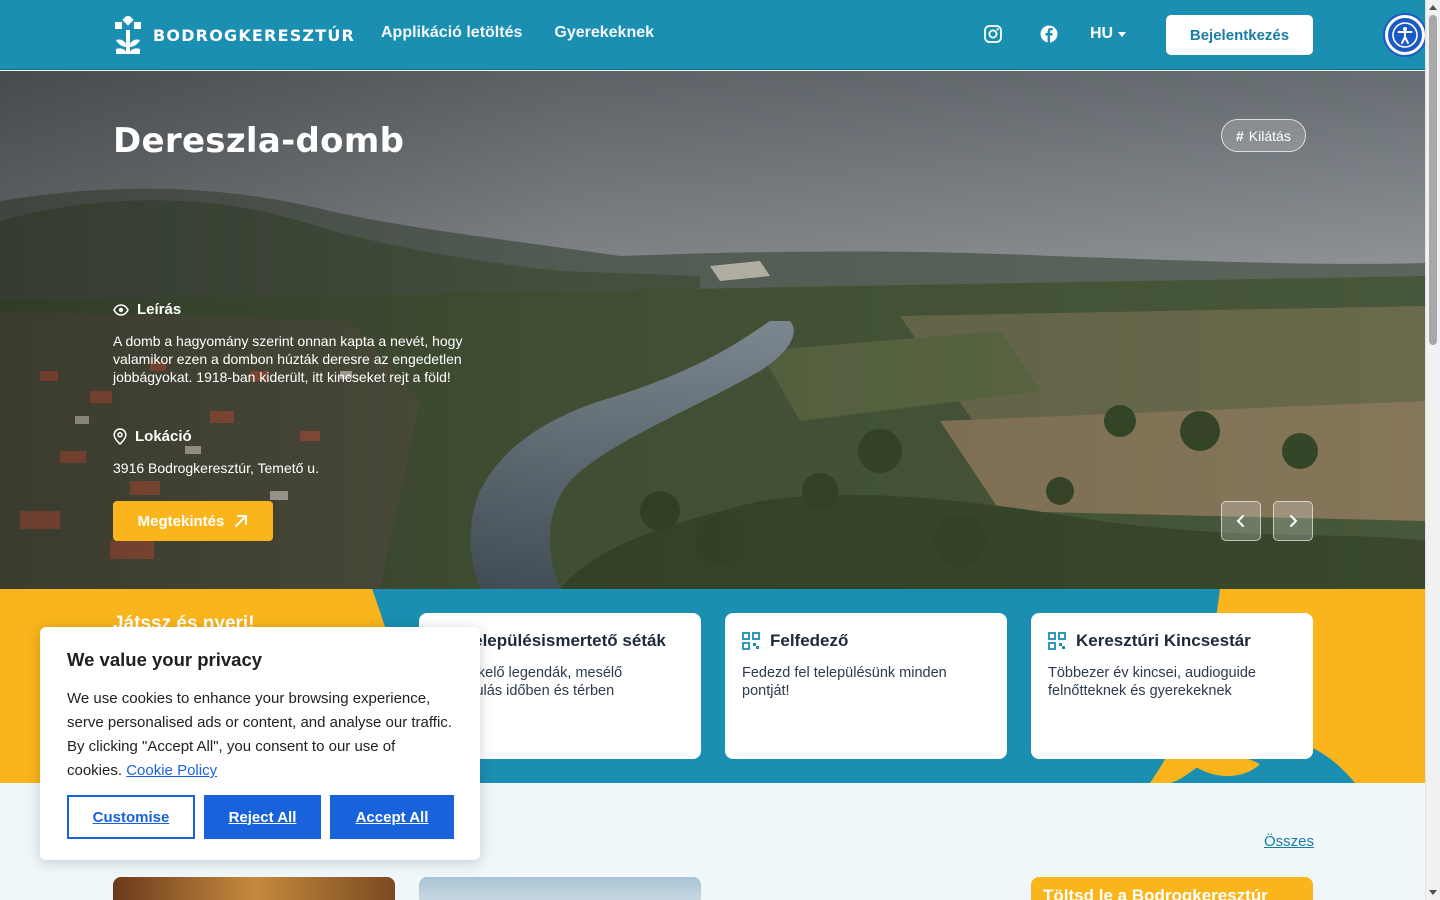 Image resolution: width=1440 pixels, height=900 pixels. I want to click on nav-app-download: Applikáció letöltés, so click(451, 33).